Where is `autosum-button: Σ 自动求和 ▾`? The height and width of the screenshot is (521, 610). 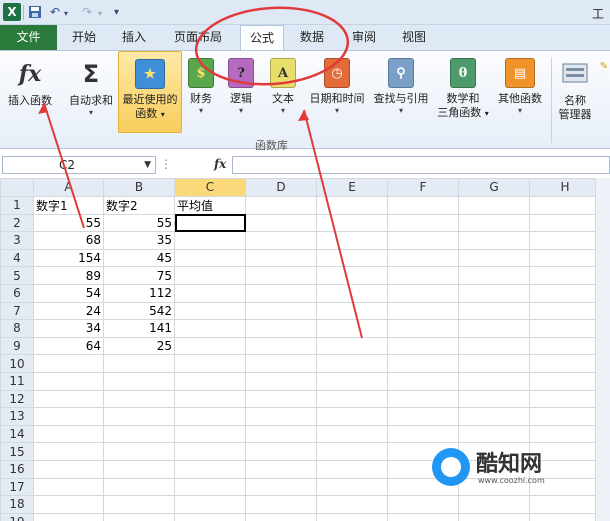
autosum-button: Σ 自动求和 ▾ is located at coordinates (91, 92).